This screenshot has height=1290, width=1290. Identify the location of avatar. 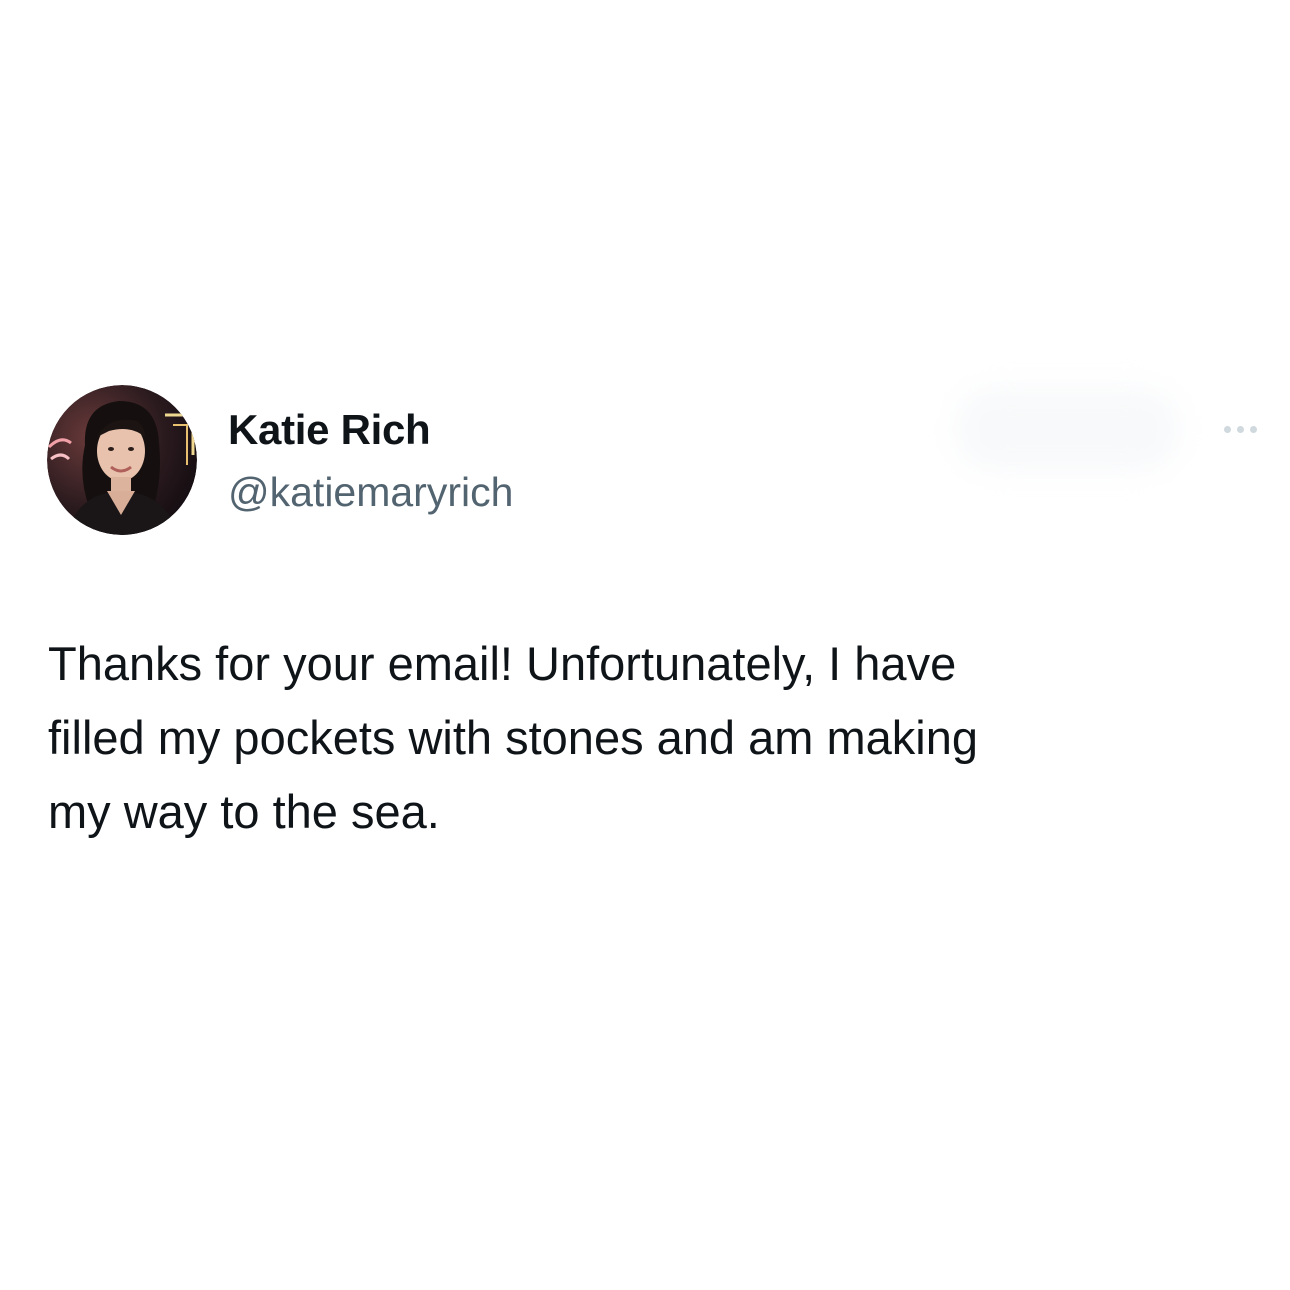
(122, 460).